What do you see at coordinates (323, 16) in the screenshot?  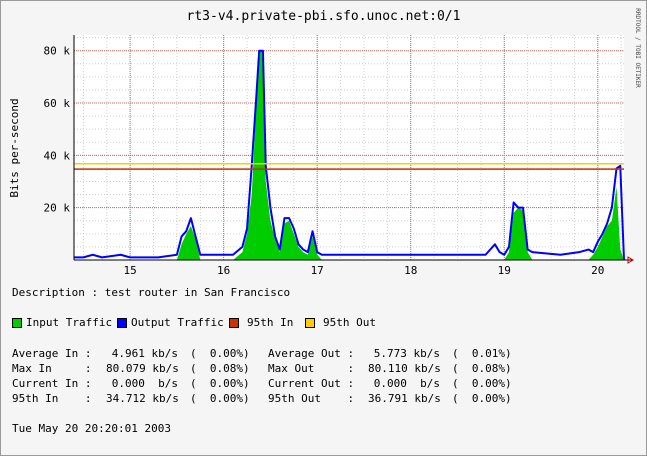 I see `chart-title: rt3-v4.private-pbi.sfo.unoc.net:0/1` at bounding box center [323, 16].